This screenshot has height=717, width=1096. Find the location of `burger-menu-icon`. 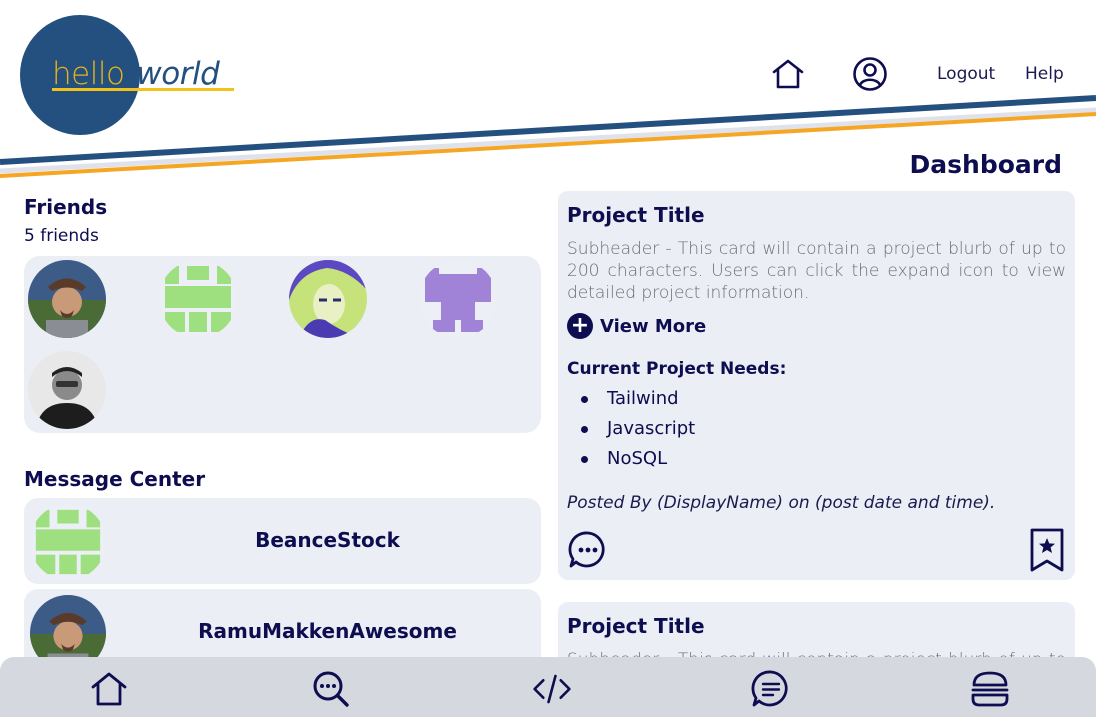

burger-menu-icon is located at coordinates (990, 689).